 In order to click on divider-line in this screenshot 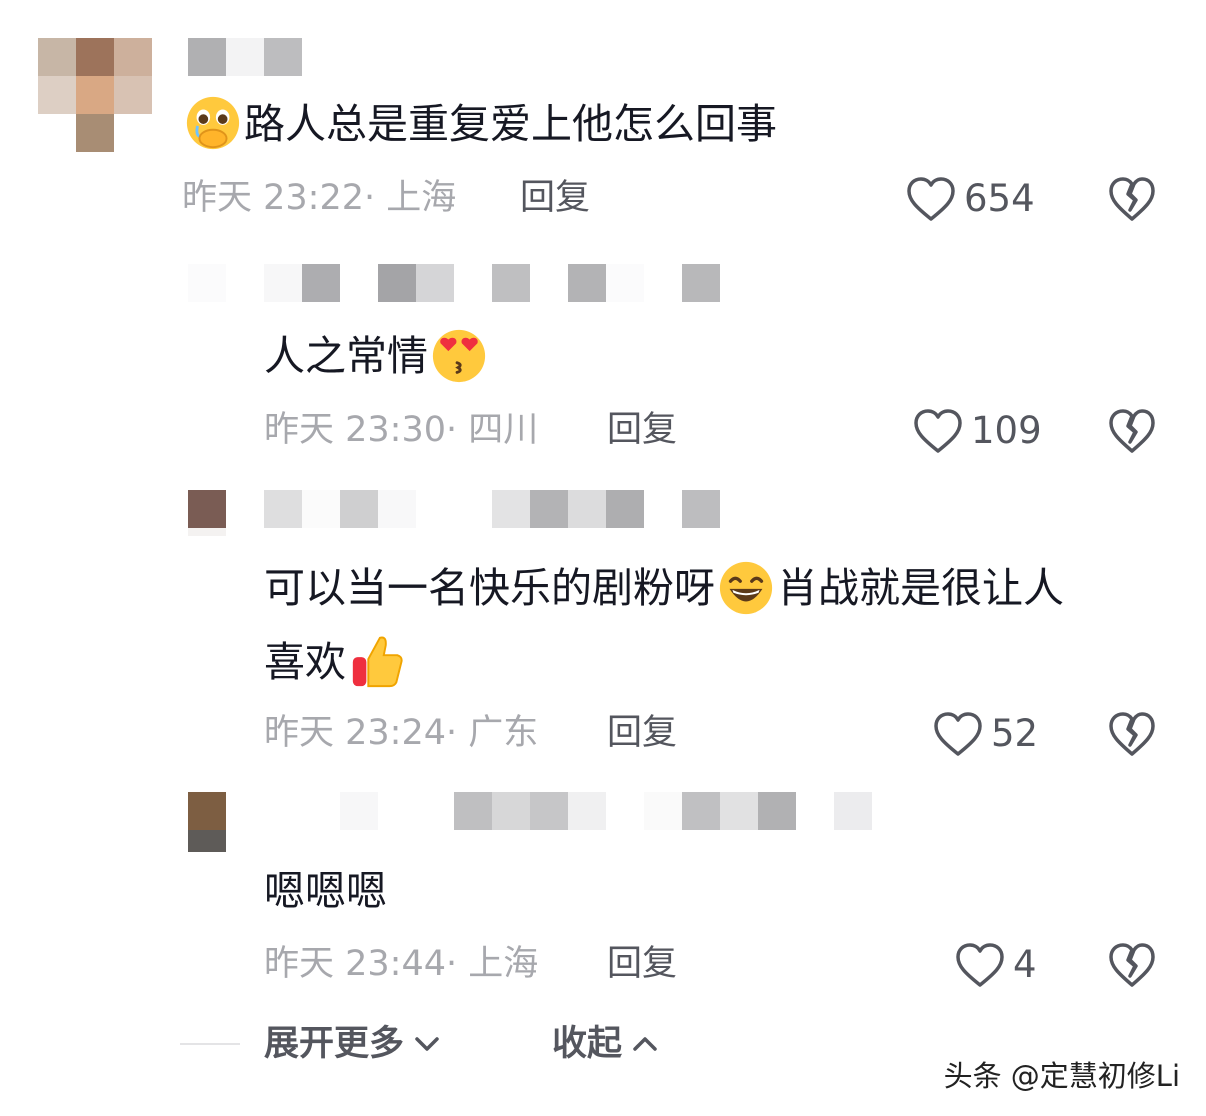, I will do `click(210, 1044)`.